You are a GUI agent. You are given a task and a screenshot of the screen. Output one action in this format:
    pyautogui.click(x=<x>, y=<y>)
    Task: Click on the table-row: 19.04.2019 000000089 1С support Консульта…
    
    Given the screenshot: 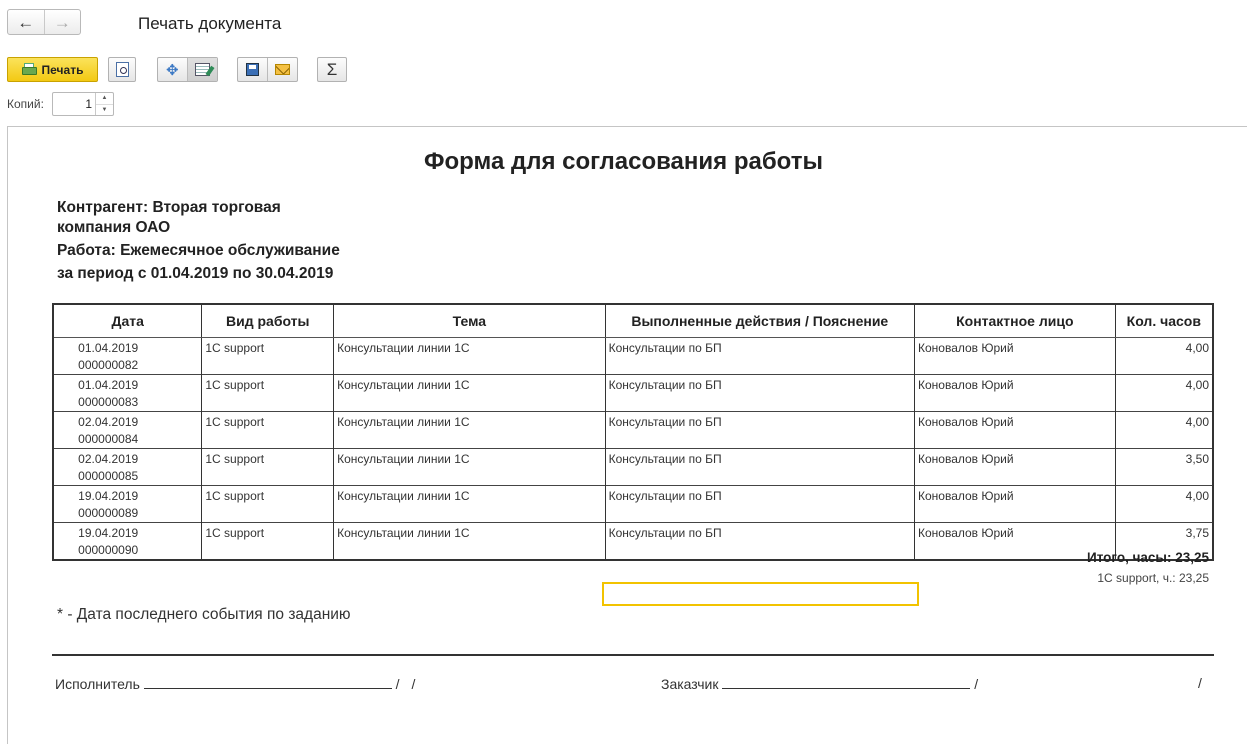 What is the action you would take?
    pyautogui.click(x=633, y=503)
    